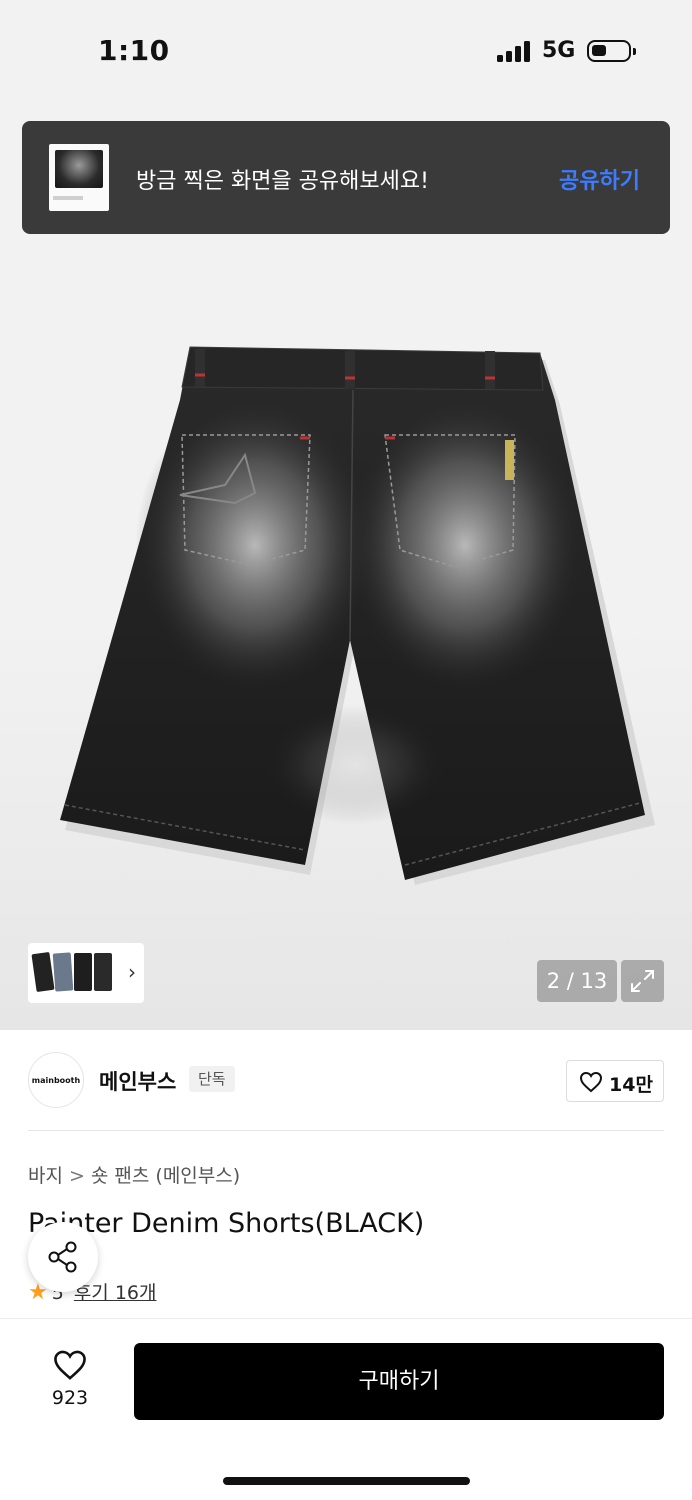  Describe the element at coordinates (346, 1130) in the screenshot. I see `divider` at that location.